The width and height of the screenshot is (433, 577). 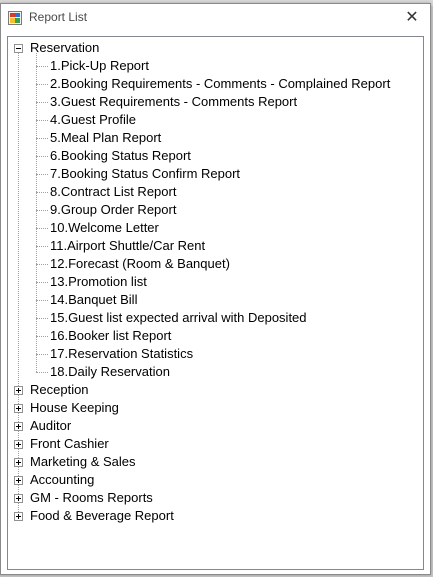 I want to click on tree-node-category: House Keeping, so click(x=74, y=408).